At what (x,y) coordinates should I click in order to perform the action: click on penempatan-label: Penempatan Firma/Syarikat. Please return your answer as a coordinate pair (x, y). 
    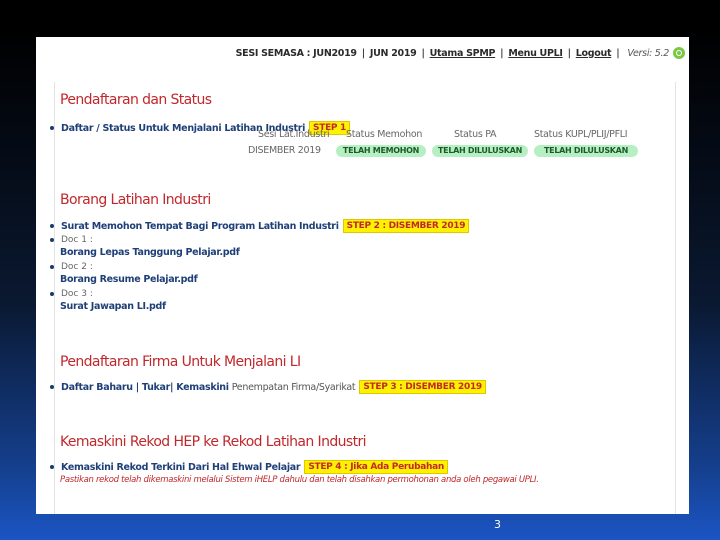
    Looking at the image, I should click on (293, 387).